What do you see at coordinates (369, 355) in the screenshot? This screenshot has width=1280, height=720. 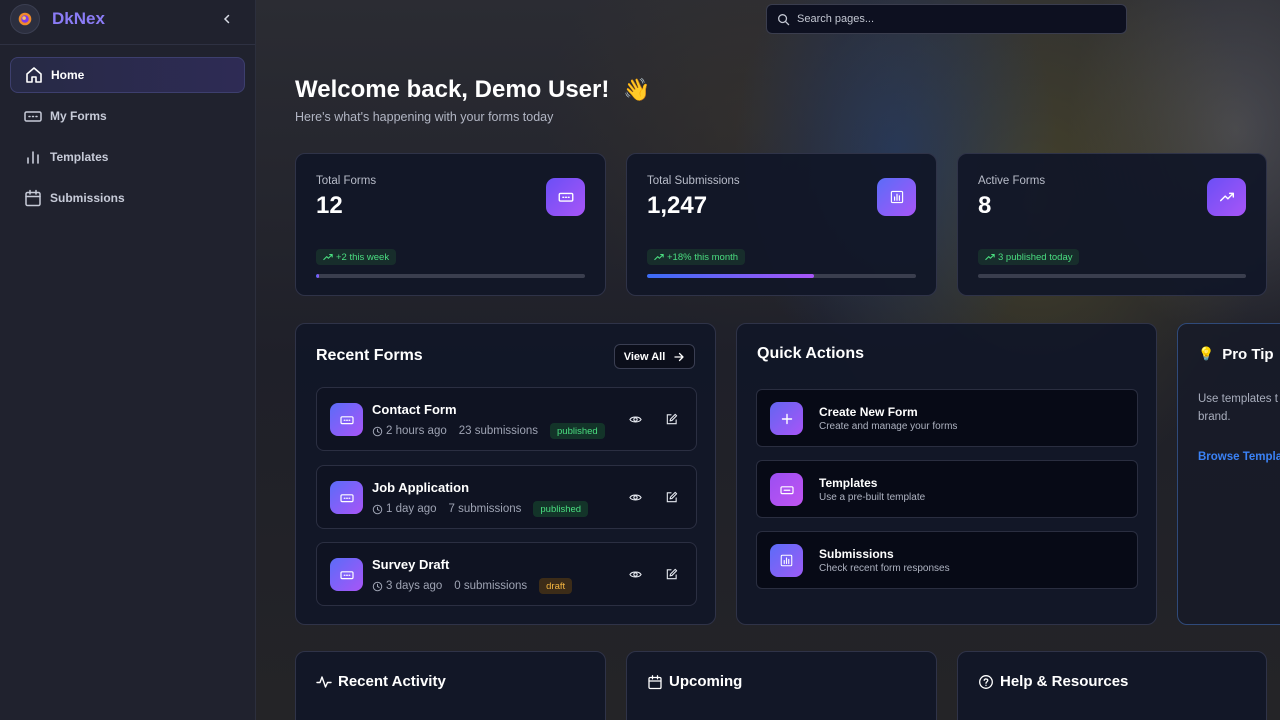 I see `panel-title: Recent Forms` at bounding box center [369, 355].